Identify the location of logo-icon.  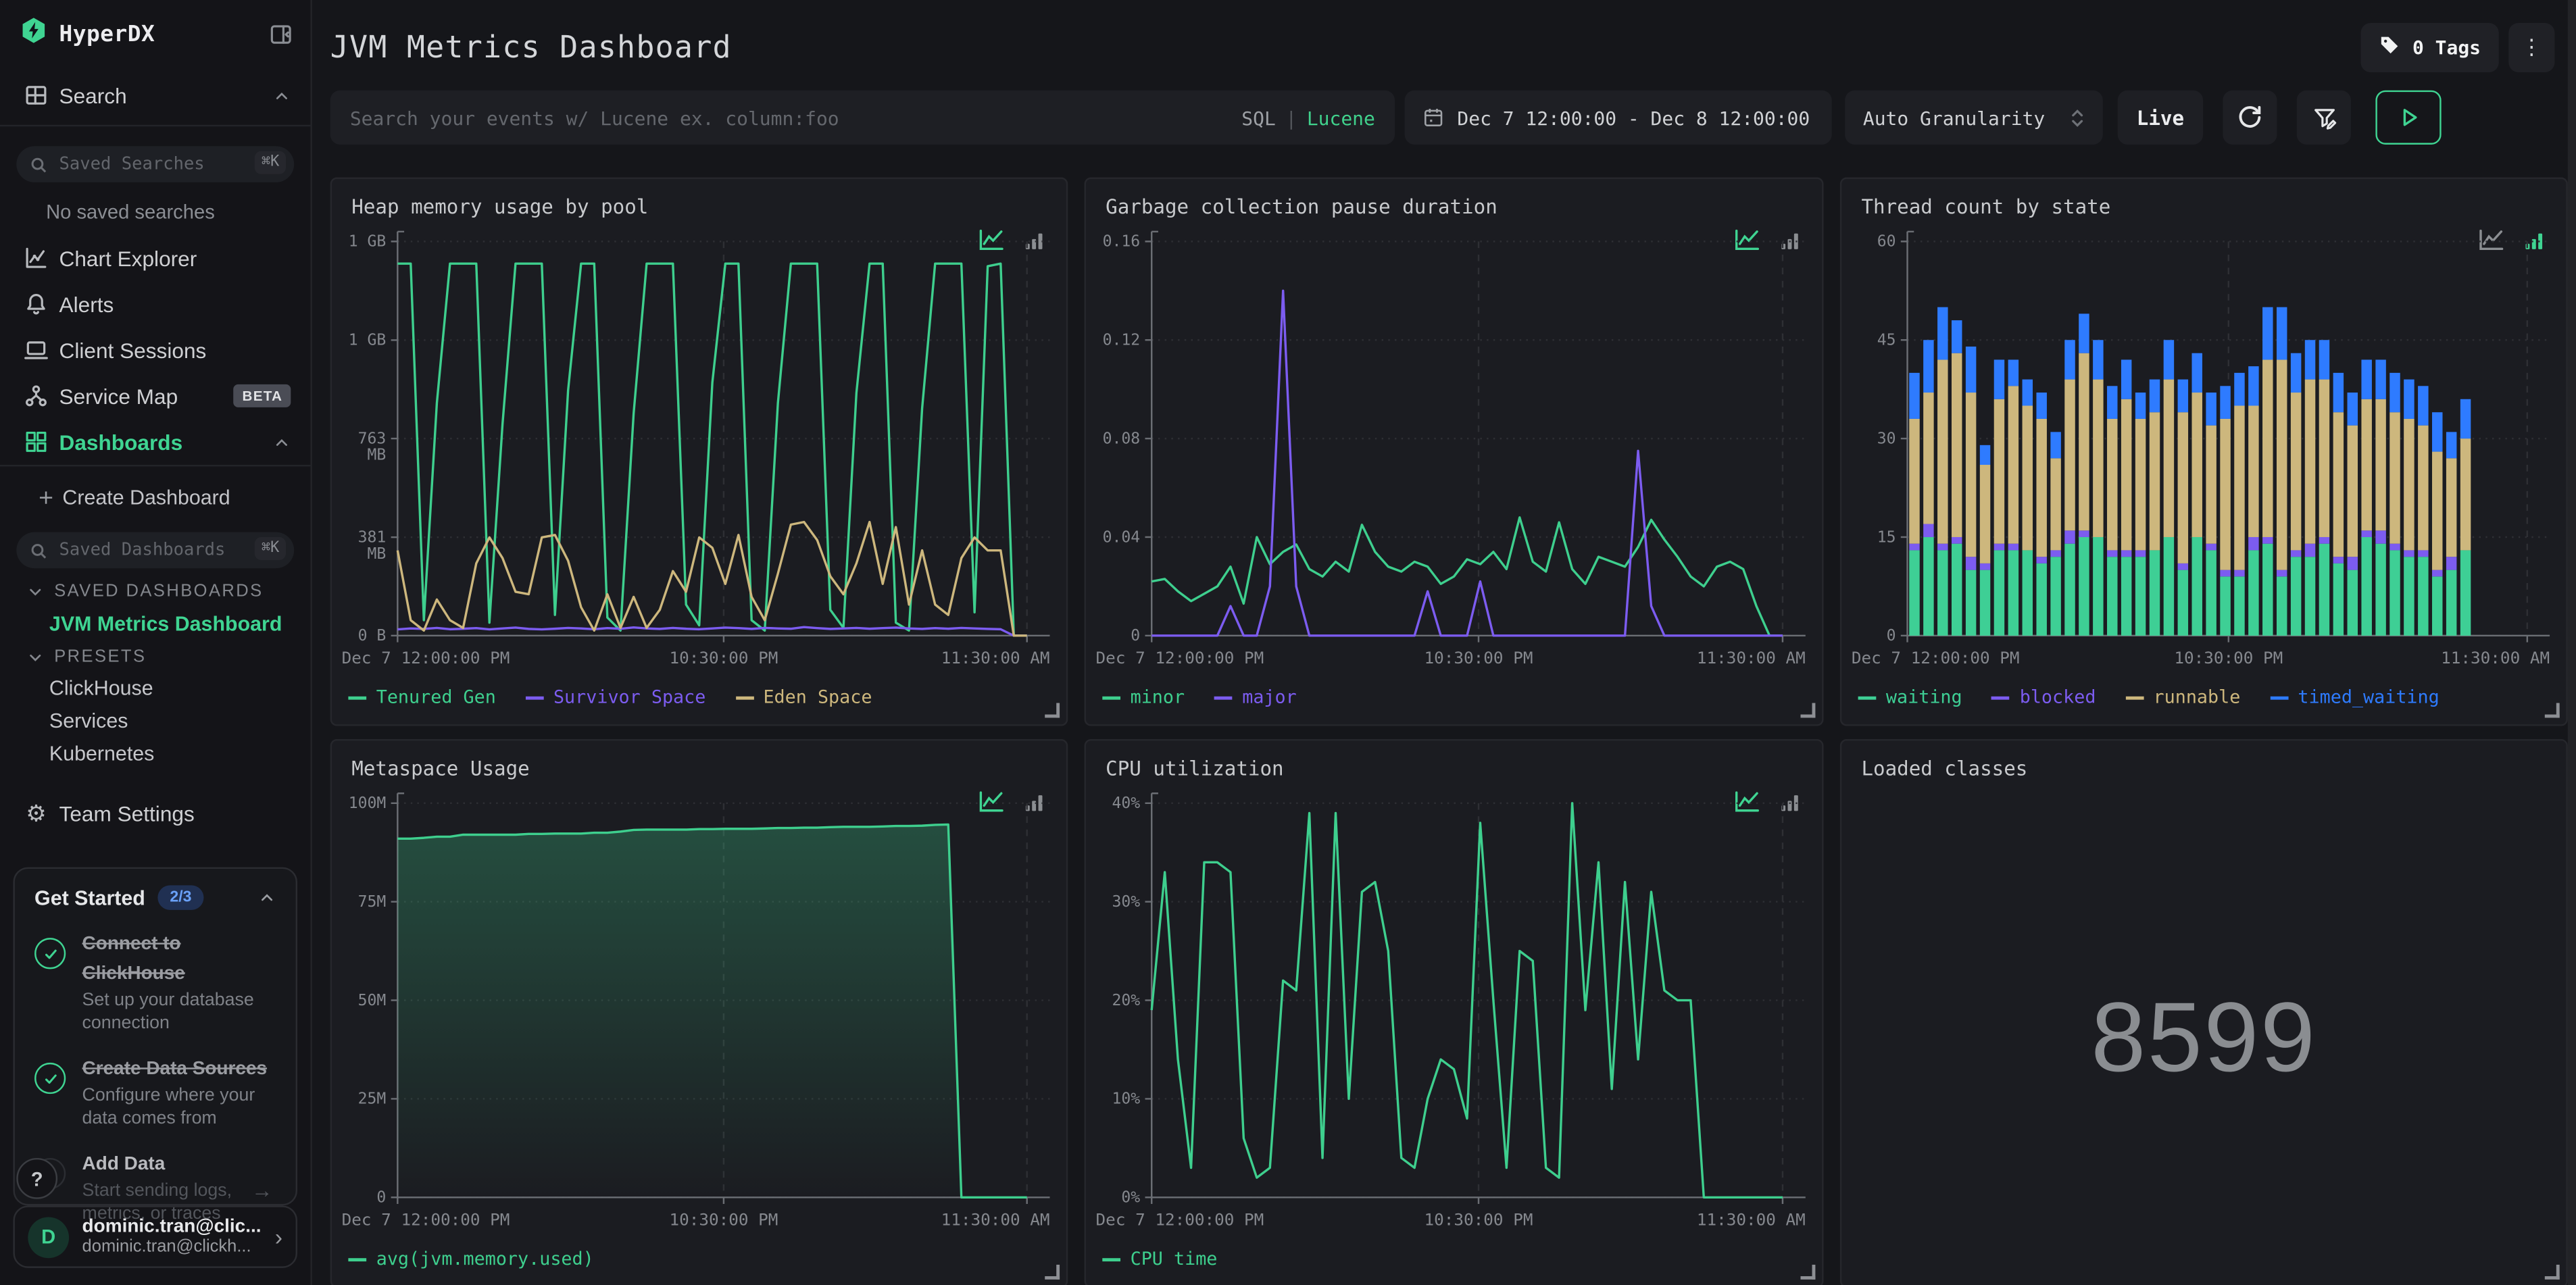
(34, 34).